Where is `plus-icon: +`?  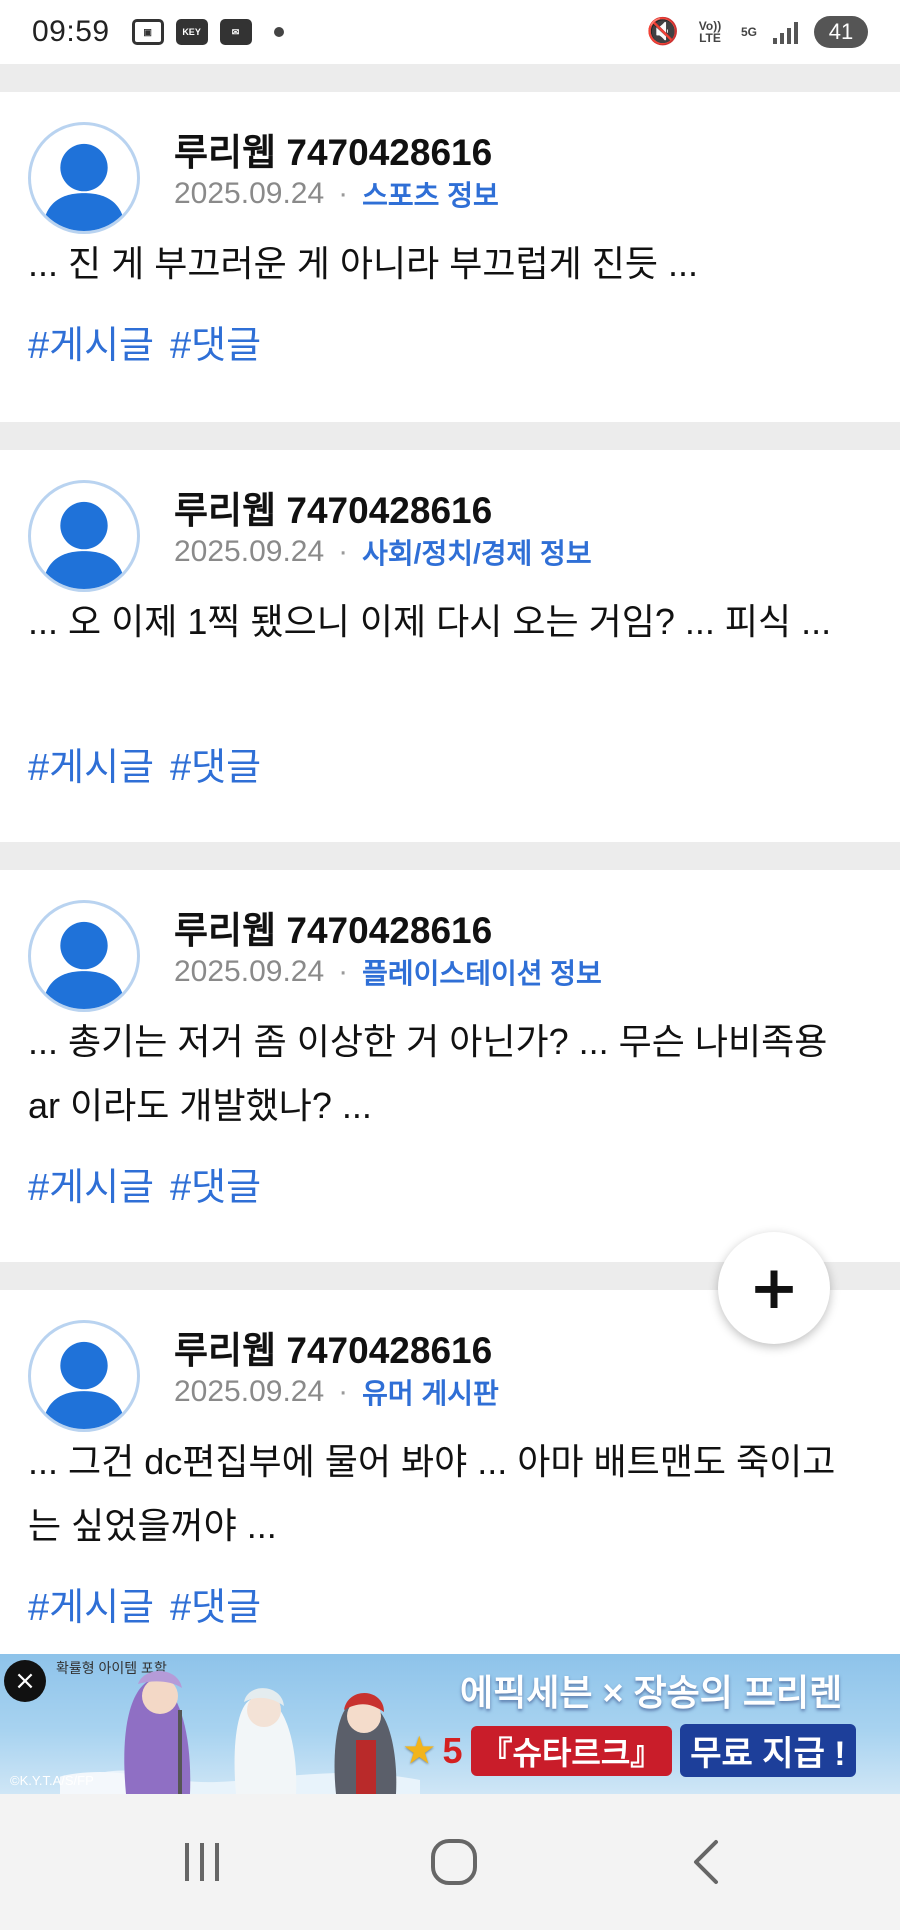
plus-icon: + is located at coordinates (774, 1288).